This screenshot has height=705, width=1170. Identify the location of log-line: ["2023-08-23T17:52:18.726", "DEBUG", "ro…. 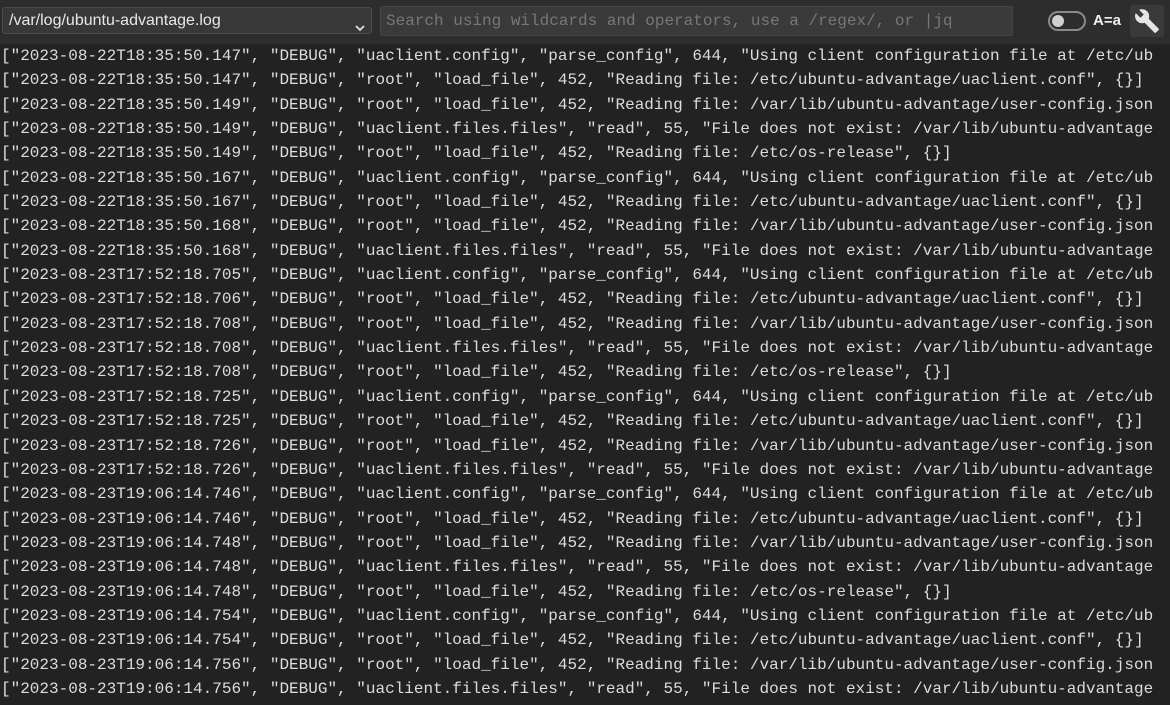
(577, 445).